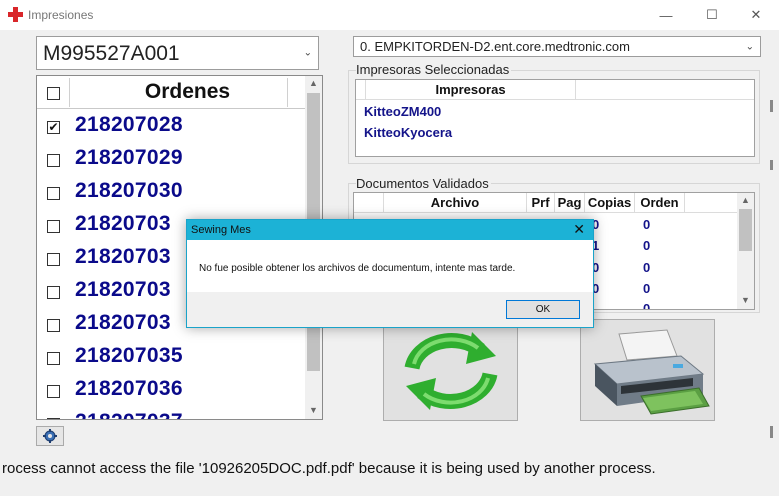 The height and width of the screenshot is (496, 779). Describe the element at coordinates (541, 203) in the screenshot. I see `prf-column-header: Prf` at that location.